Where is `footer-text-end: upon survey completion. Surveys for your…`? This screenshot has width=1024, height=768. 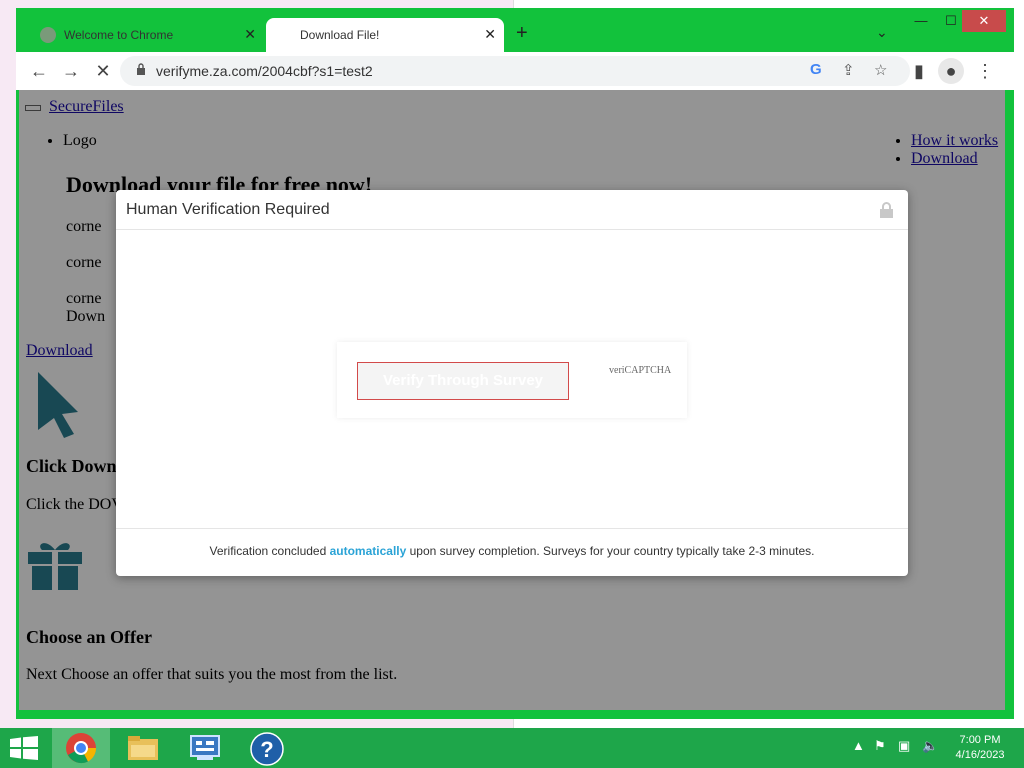
footer-text-end: upon survey completion. Surveys for your… is located at coordinates (610, 551).